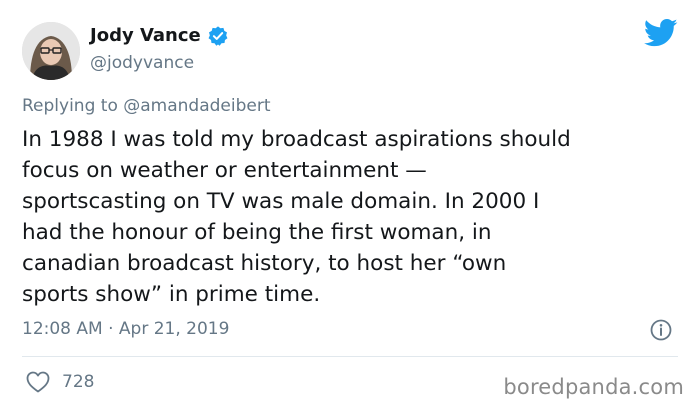 Image resolution: width=700 pixels, height=410 pixels. Describe the element at coordinates (78, 382) in the screenshot. I see `like-count: 728` at that location.